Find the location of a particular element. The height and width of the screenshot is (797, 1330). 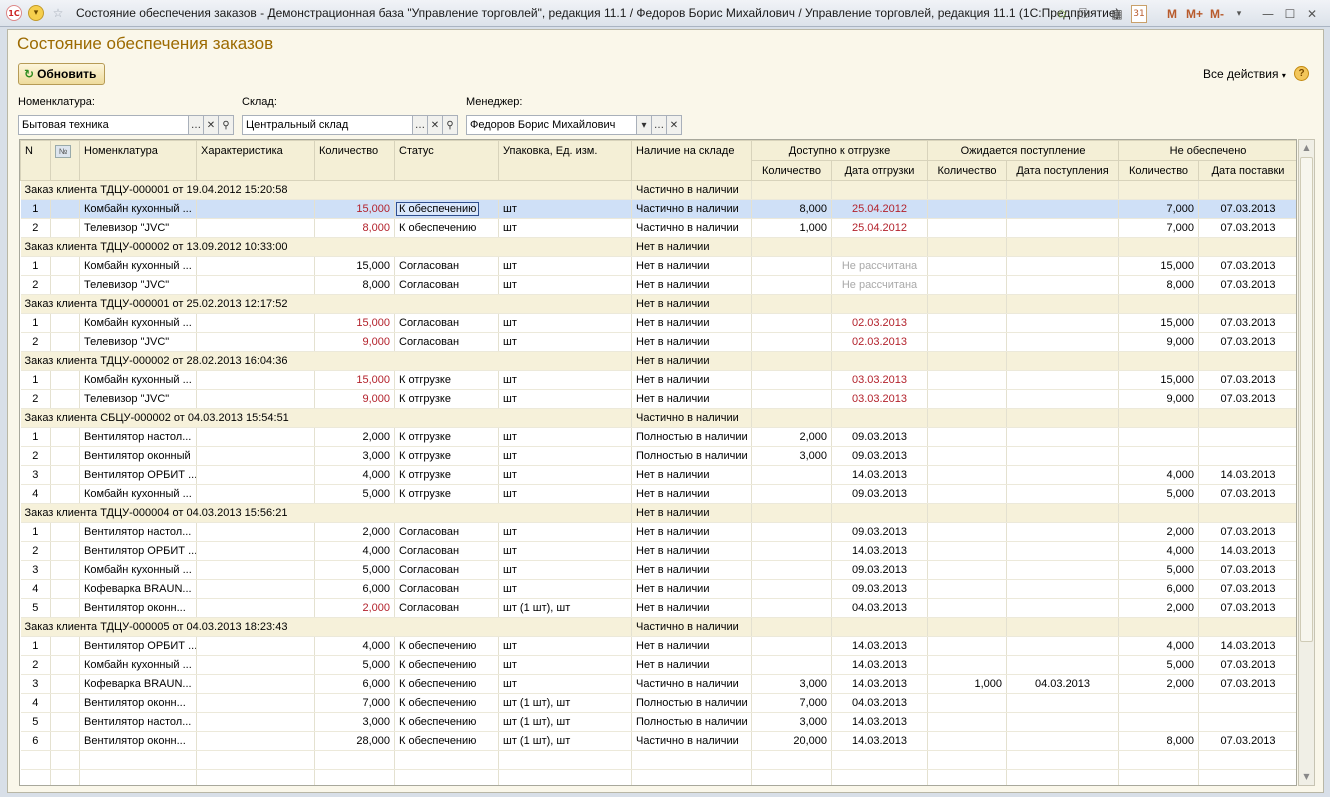

row-number-cell: 5 is located at coordinates (35, 608).